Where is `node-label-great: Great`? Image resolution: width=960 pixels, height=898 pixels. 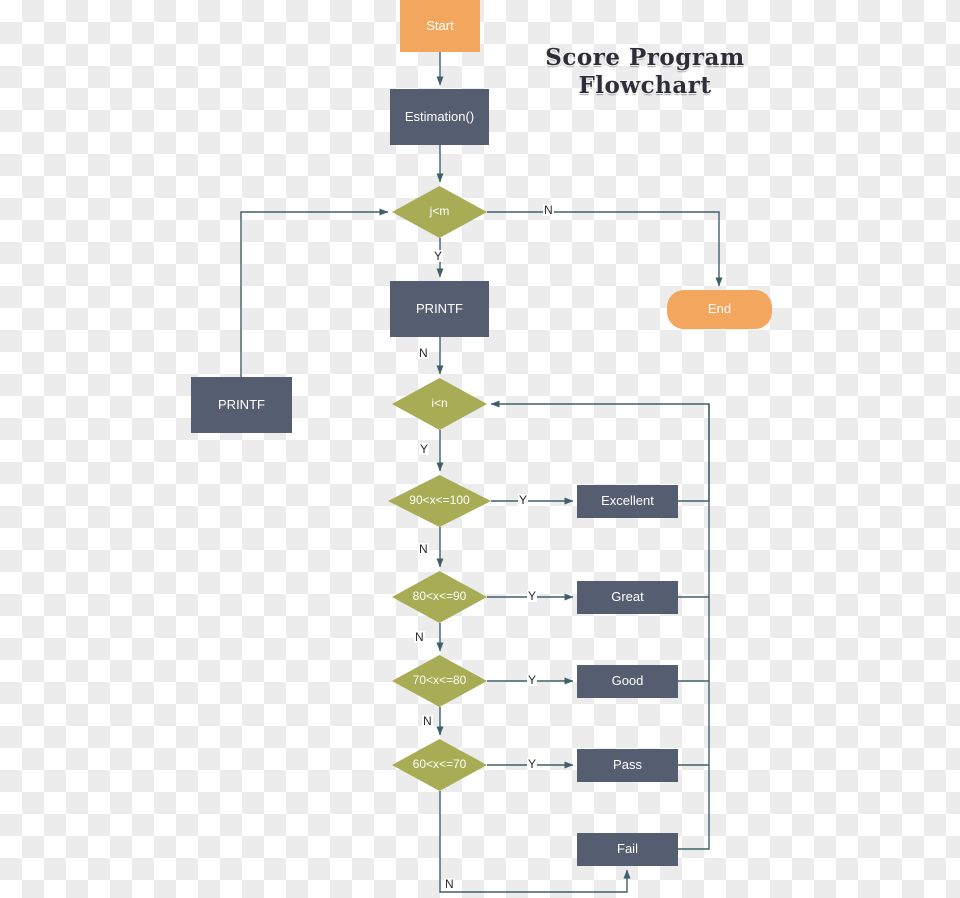 node-label-great: Great is located at coordinates (627, 597).